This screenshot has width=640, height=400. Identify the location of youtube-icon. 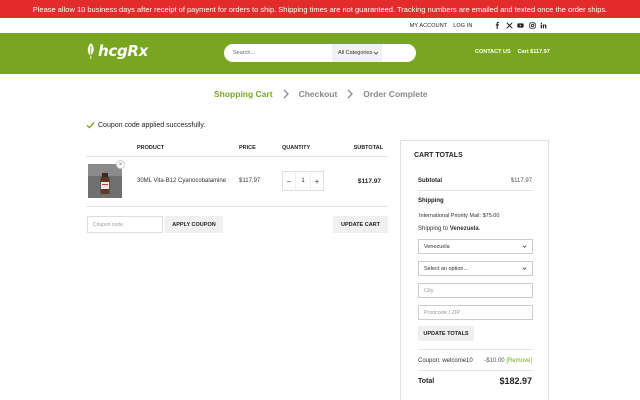
(520, 25).